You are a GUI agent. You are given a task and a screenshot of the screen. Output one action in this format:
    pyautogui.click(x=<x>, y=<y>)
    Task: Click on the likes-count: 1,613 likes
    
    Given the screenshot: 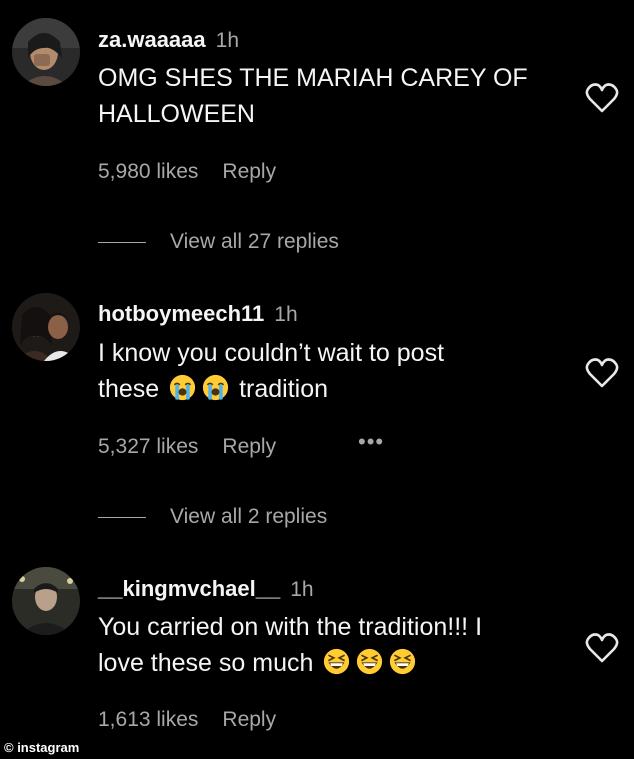 What is the action you would take?
    pyautogui.click(x=148, y=719)
    